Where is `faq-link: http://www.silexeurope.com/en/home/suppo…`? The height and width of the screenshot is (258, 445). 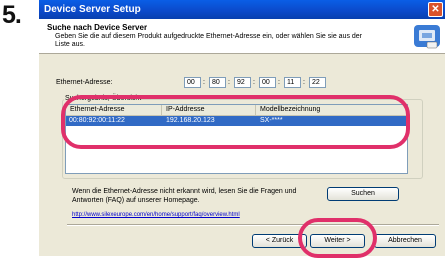 faq-link: http://www.silexeurope.com/en/home/suppo… is located at coordinates (156, 215).